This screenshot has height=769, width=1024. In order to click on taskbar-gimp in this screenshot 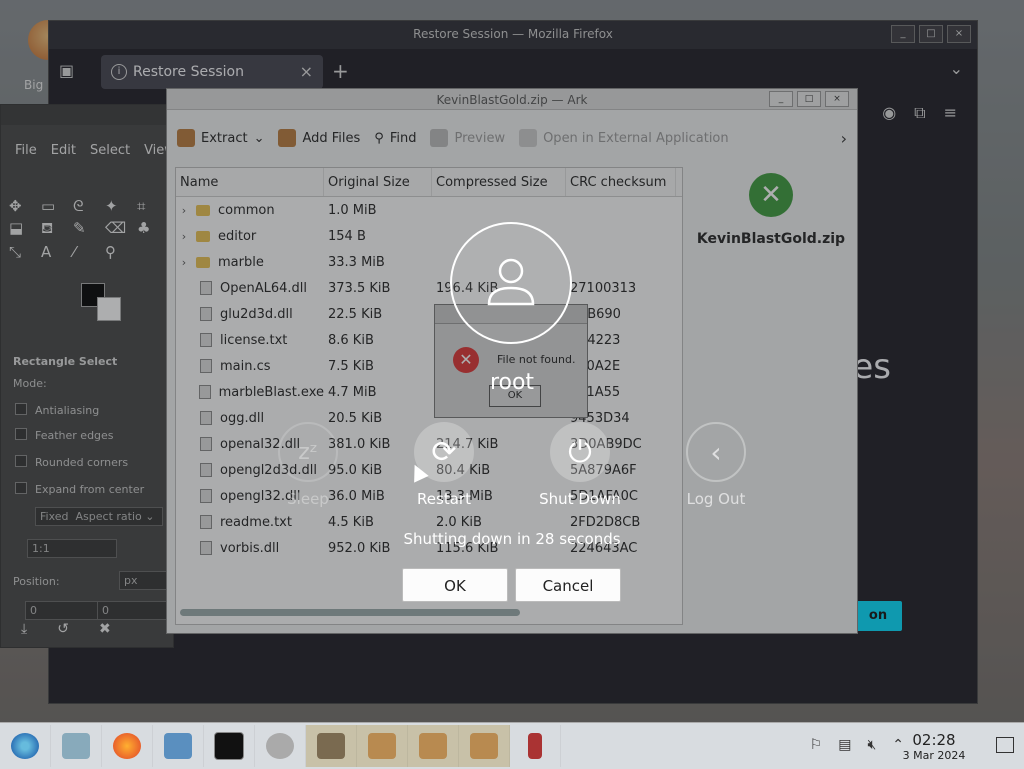, I will do `click(331, 746)`.